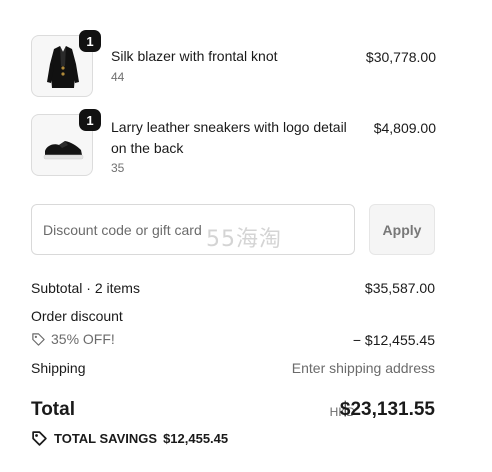 This screenshot has width=492, height=472. What do you see at coordinates (196, 438) in the screenshot?
I see `savings-value: $12,455.45` at bounding box center [196, 438].